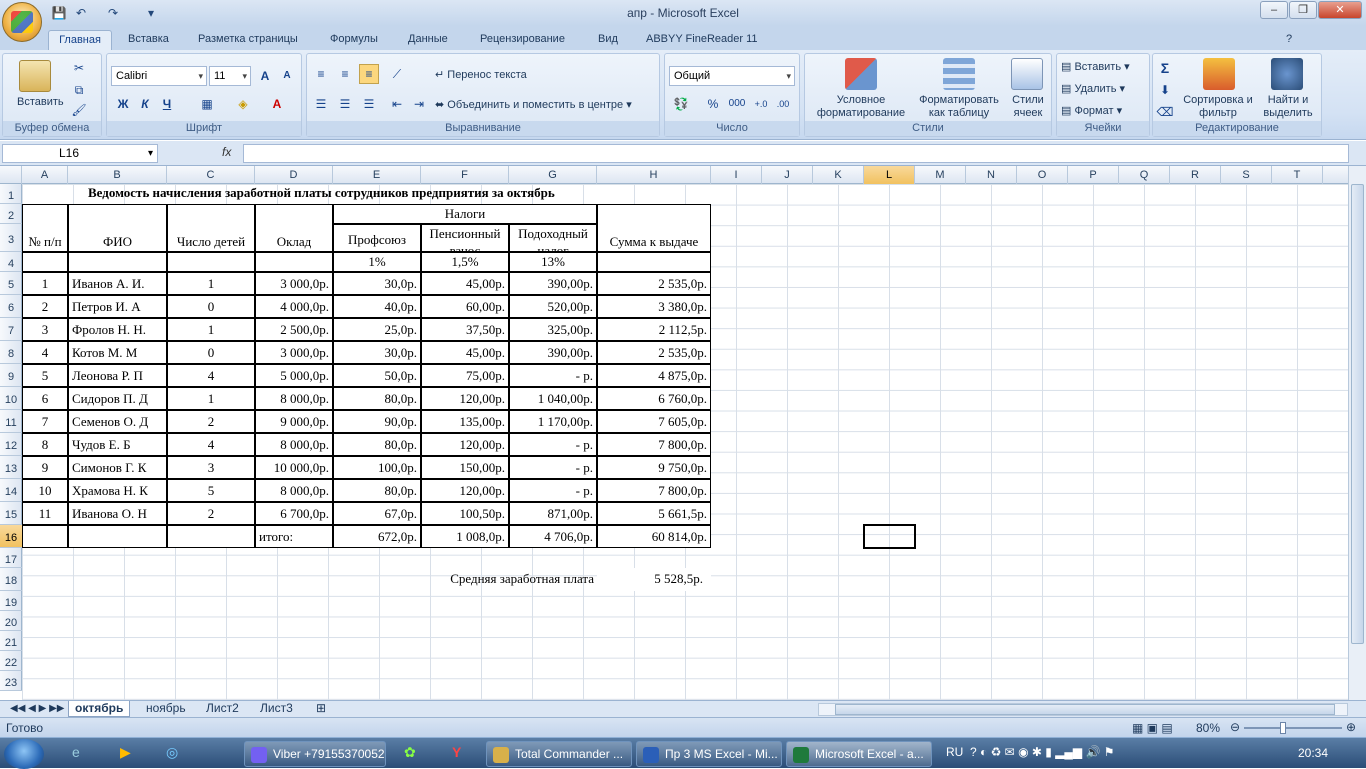  I want to click on borders-icon: ▦, so click(207, 104).